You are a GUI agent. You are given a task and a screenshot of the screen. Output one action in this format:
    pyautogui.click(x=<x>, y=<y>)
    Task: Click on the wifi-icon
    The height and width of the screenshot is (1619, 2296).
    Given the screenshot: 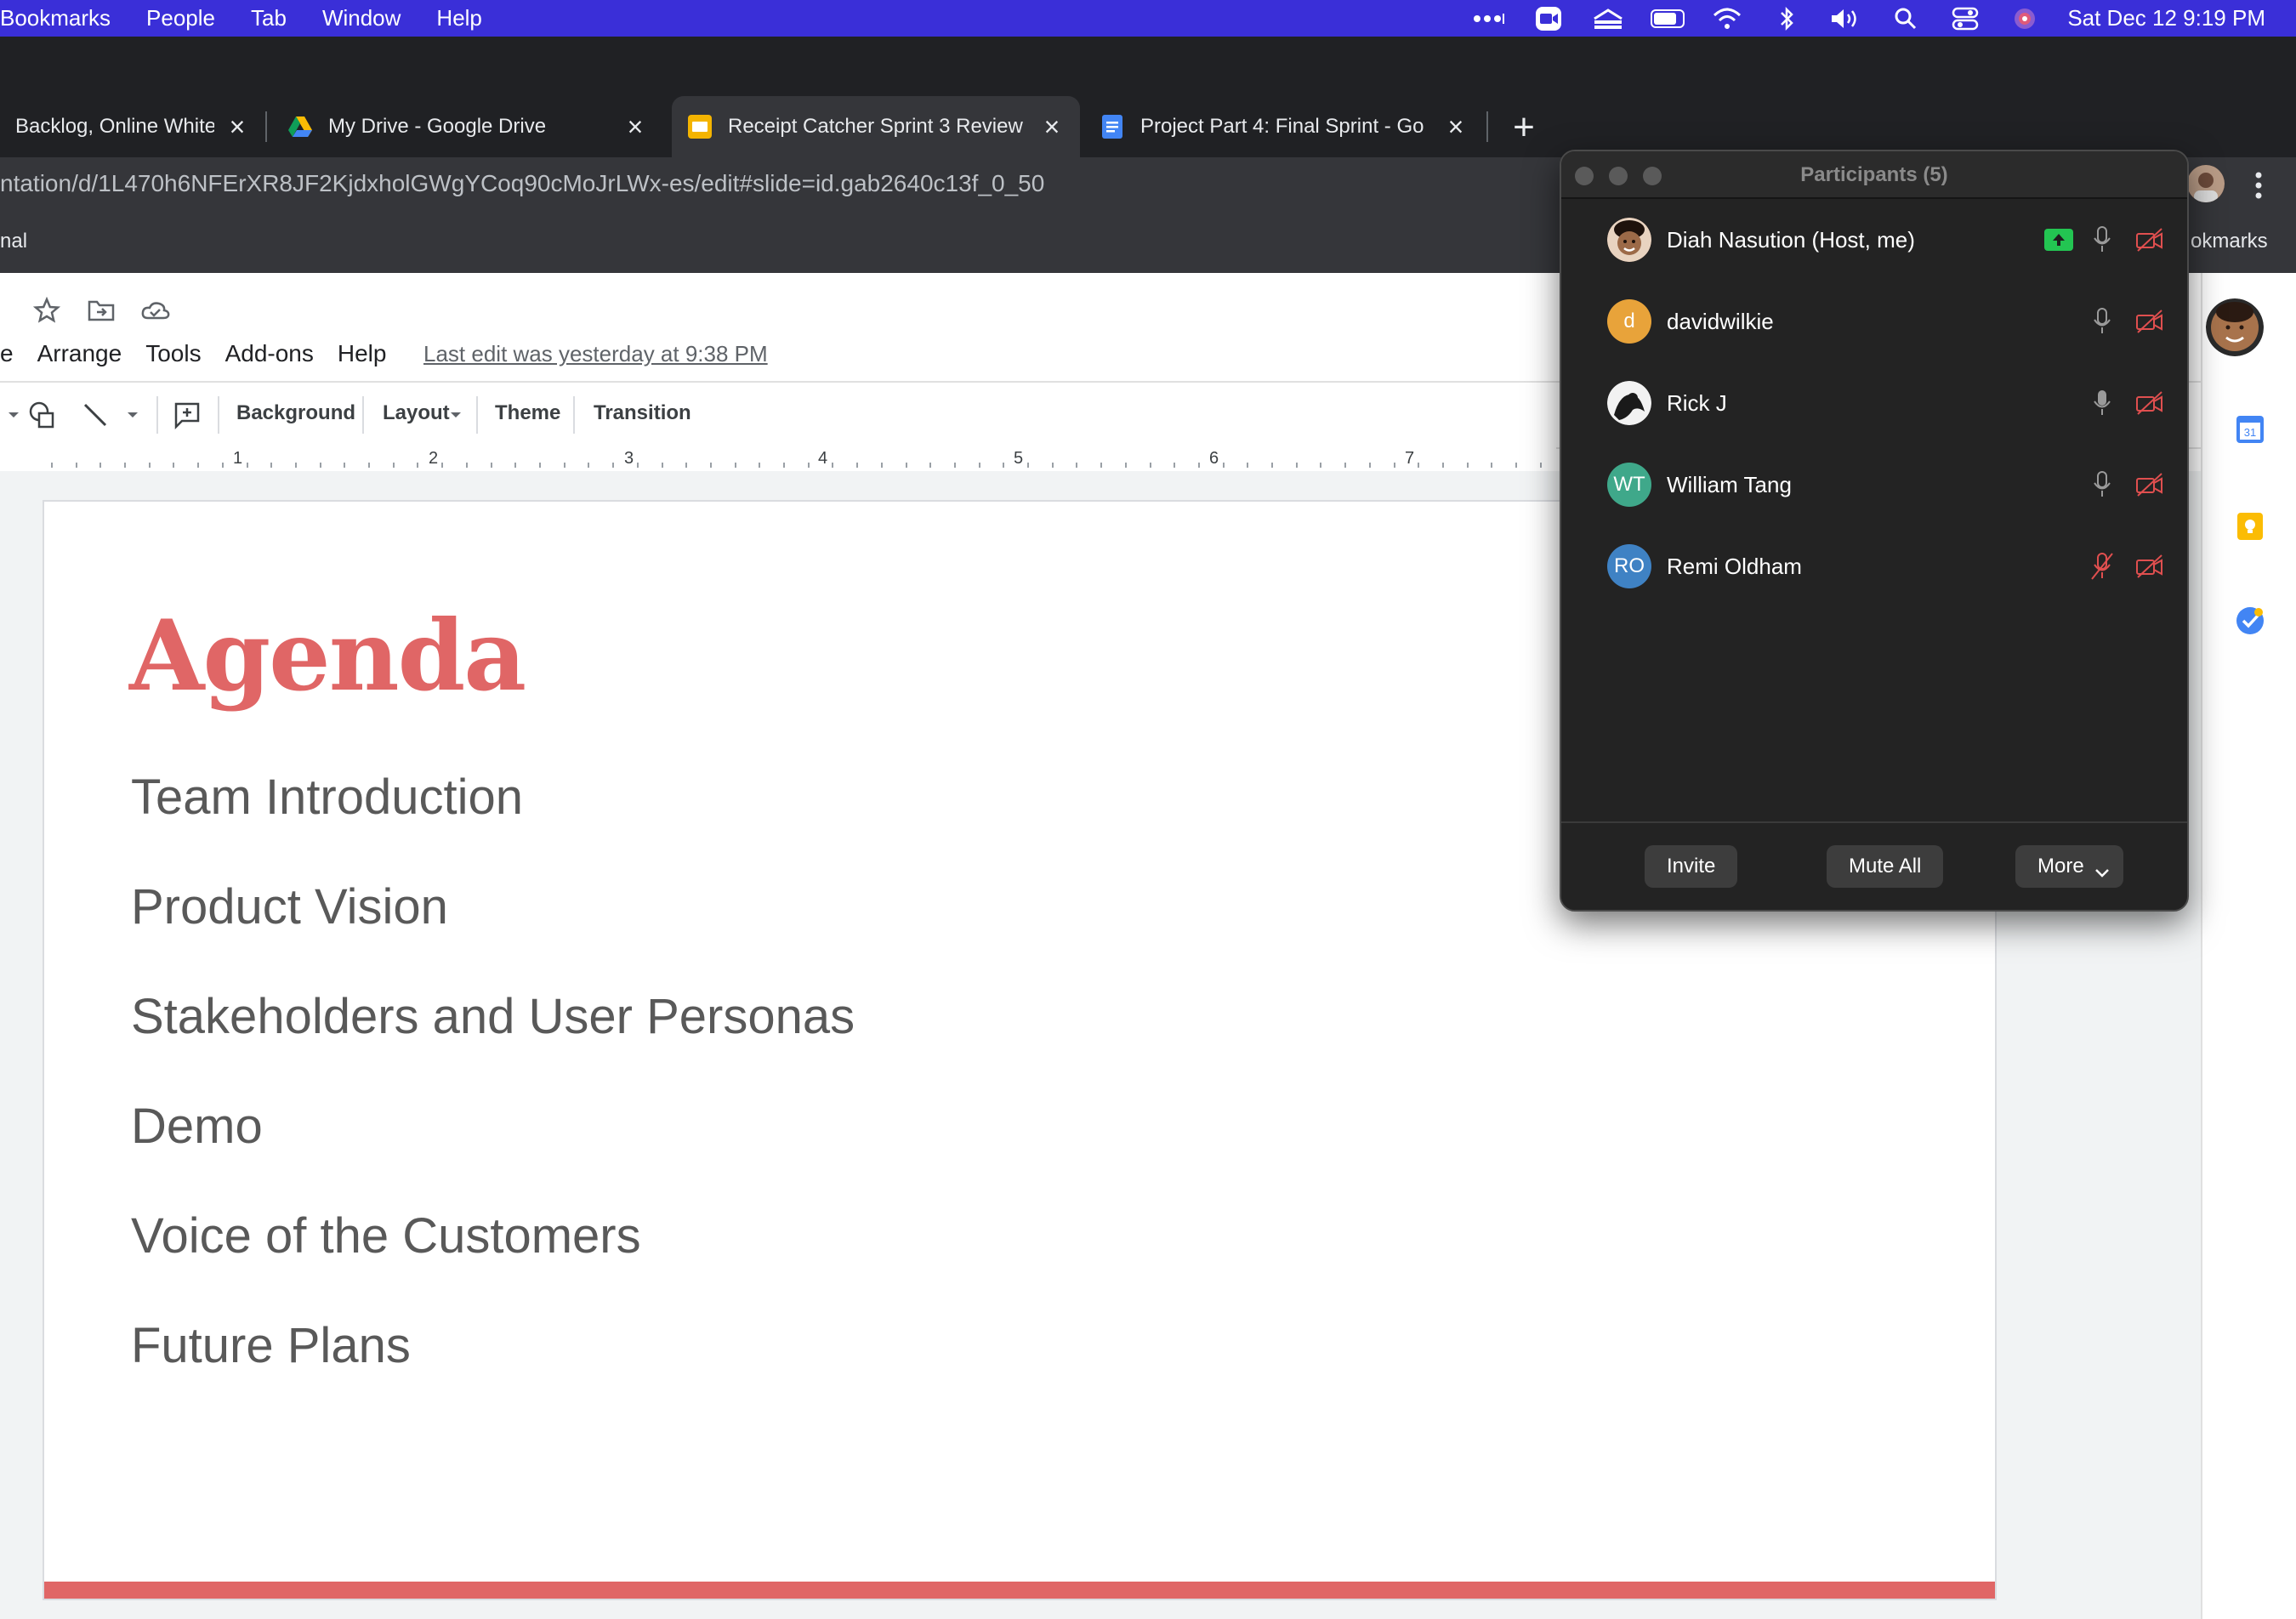 What is the action you would take?
    pyautogui.click(x=1727, y=18)
    